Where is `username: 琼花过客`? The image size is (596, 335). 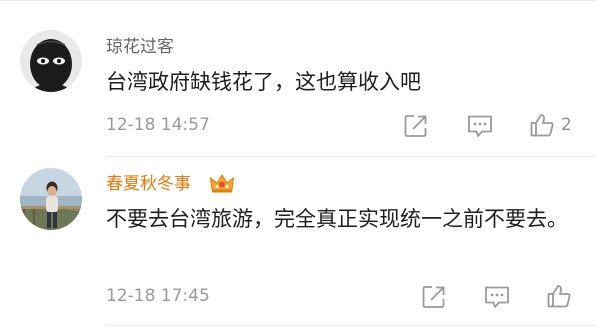
username: 琼花过客 is located at coordinates (140, 47).